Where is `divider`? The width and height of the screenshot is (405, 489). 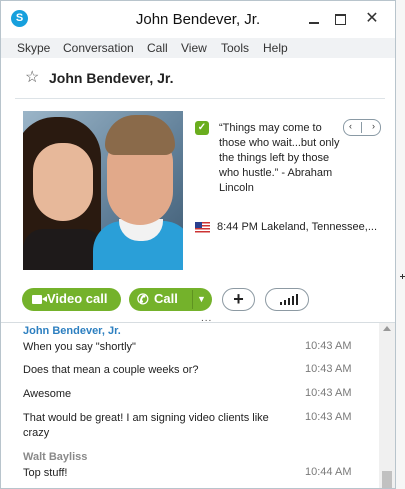
divider is located at coordinates (200, 98).